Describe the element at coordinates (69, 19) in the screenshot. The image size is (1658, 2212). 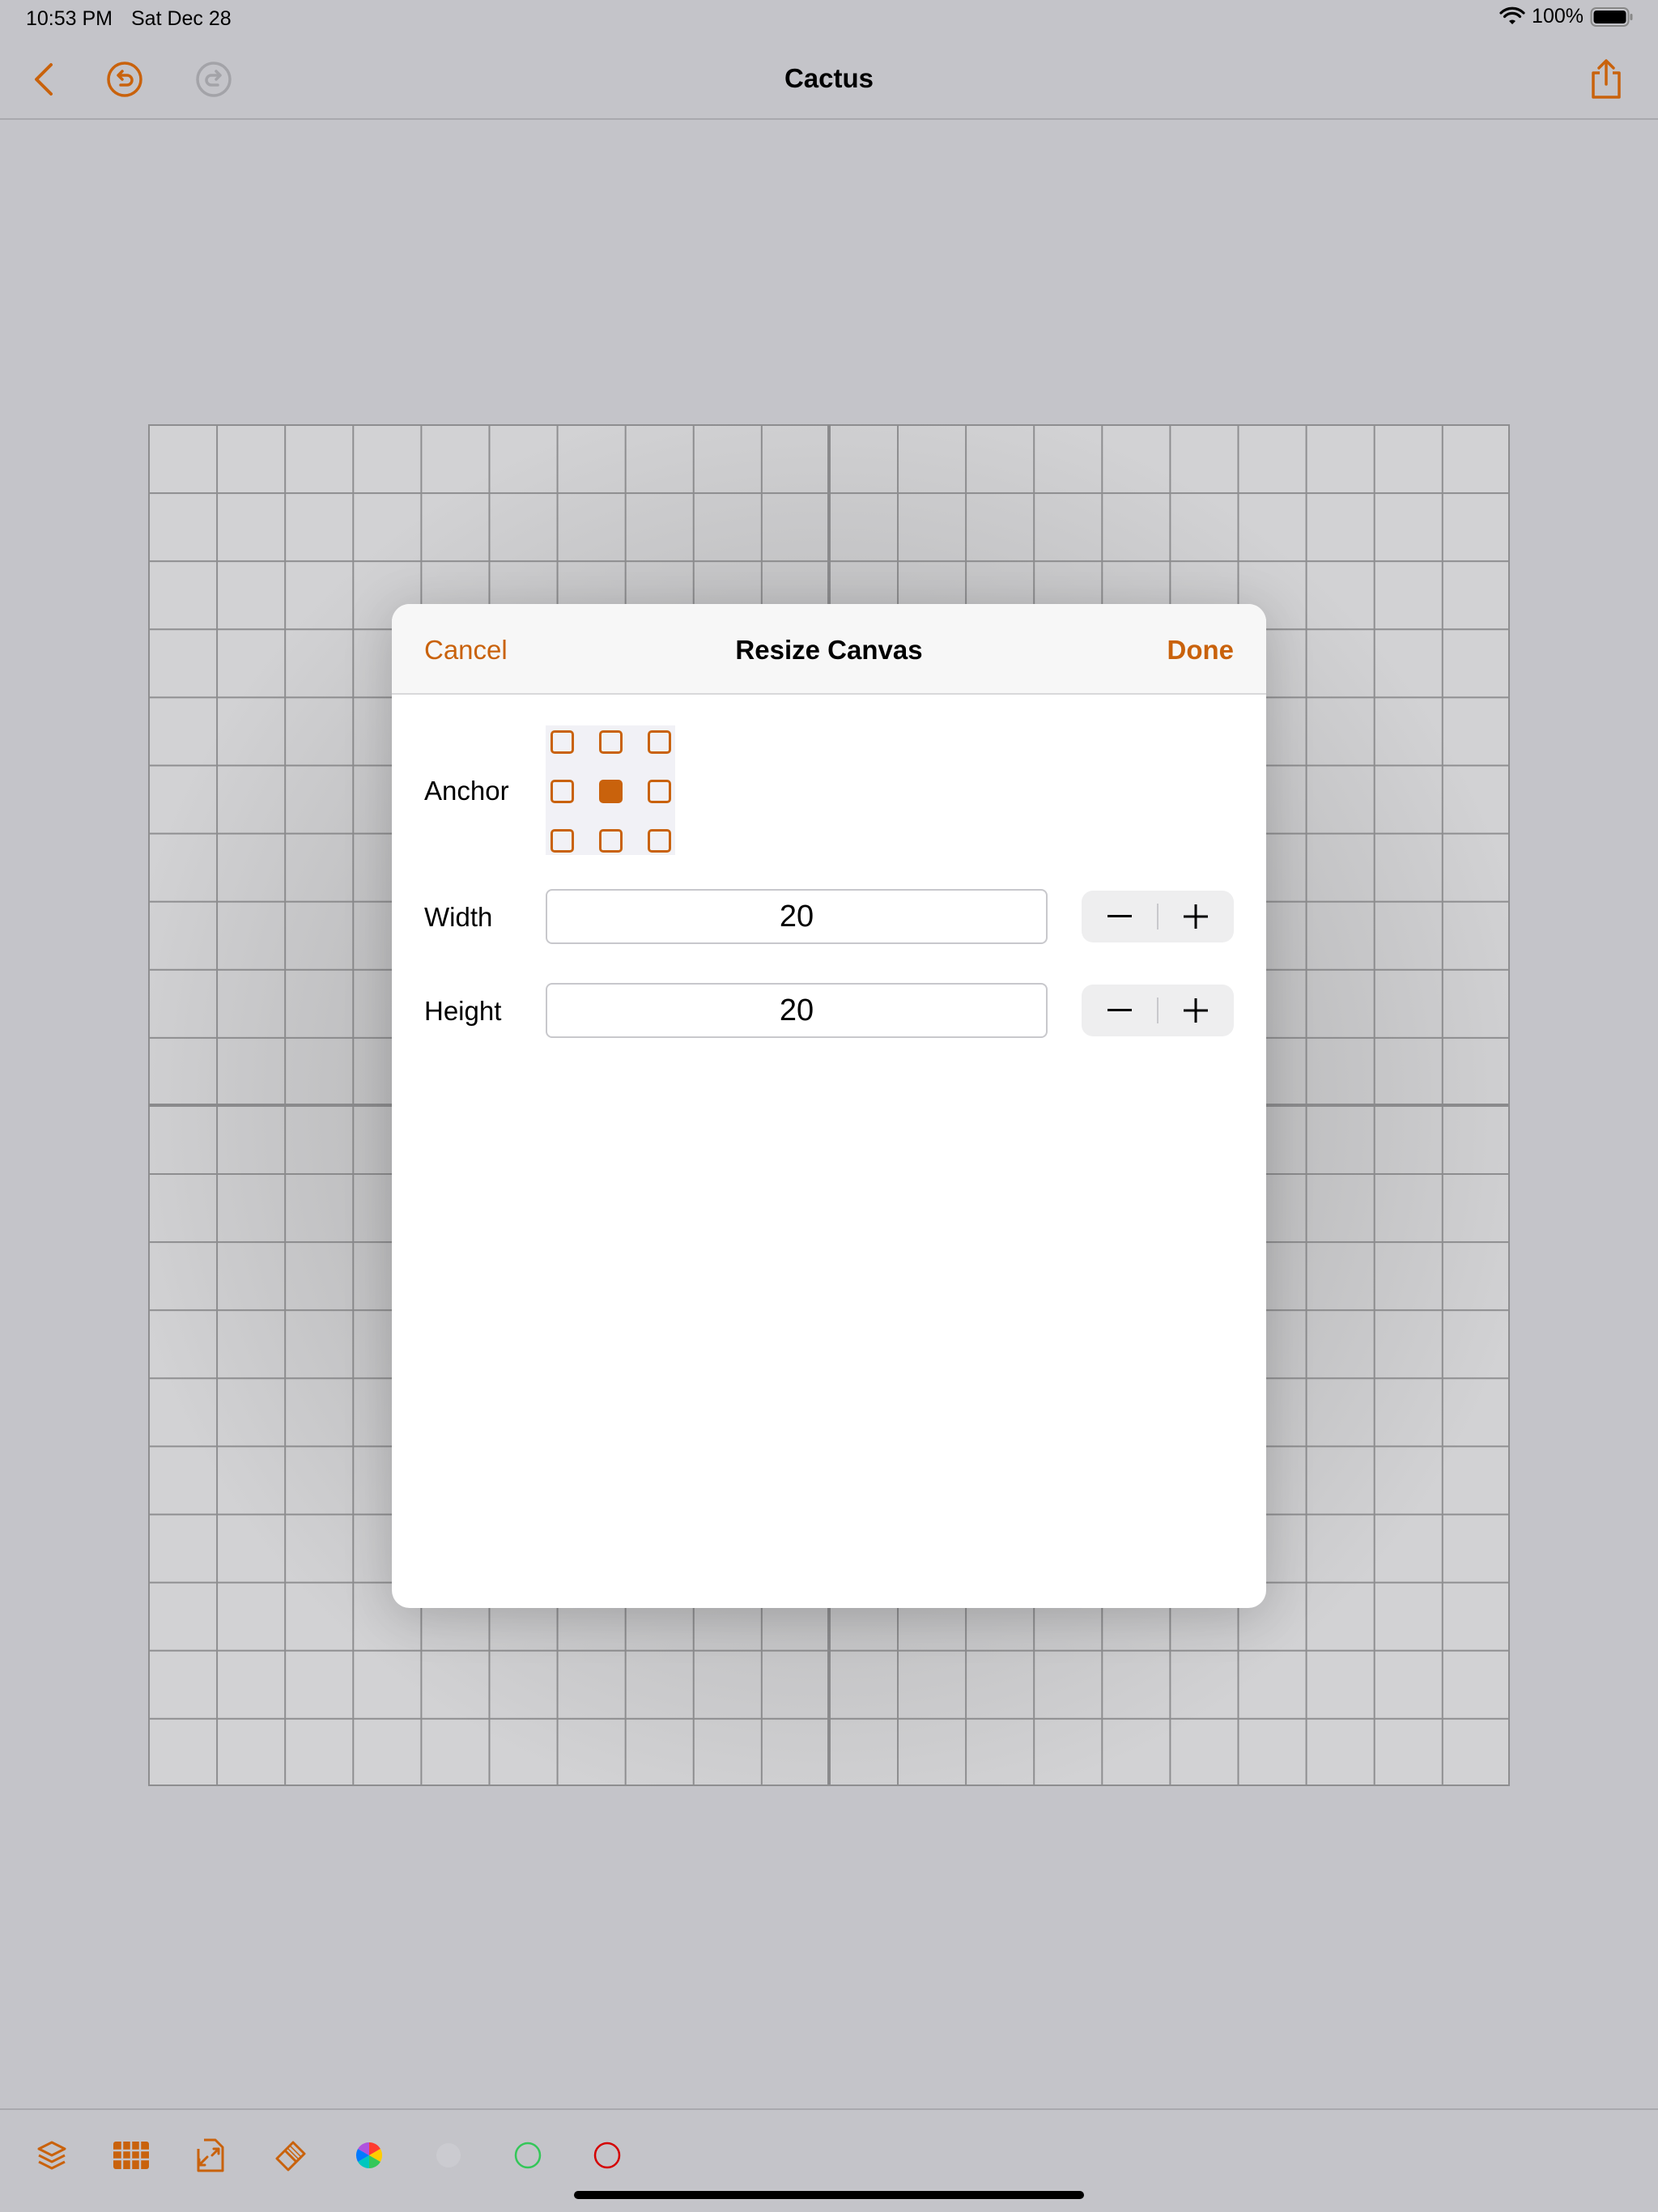
I see `status-time: 10:53 PM` at that location.